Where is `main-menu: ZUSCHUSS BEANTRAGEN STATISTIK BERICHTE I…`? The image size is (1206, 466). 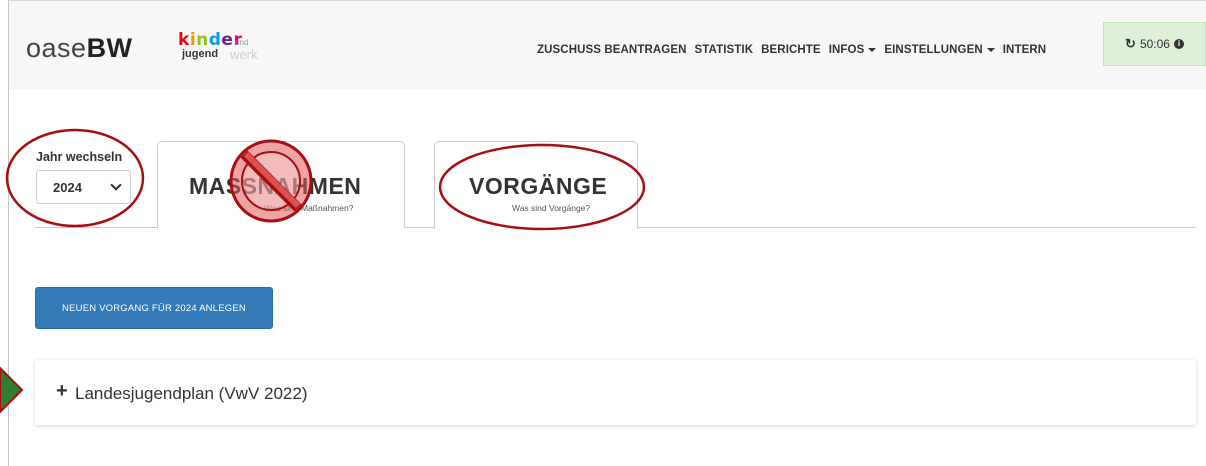
main-menu: ZUSCHUSS BEANTRAGEN STATISTIK BERICHTE I… is located at coordinates (791, 50).